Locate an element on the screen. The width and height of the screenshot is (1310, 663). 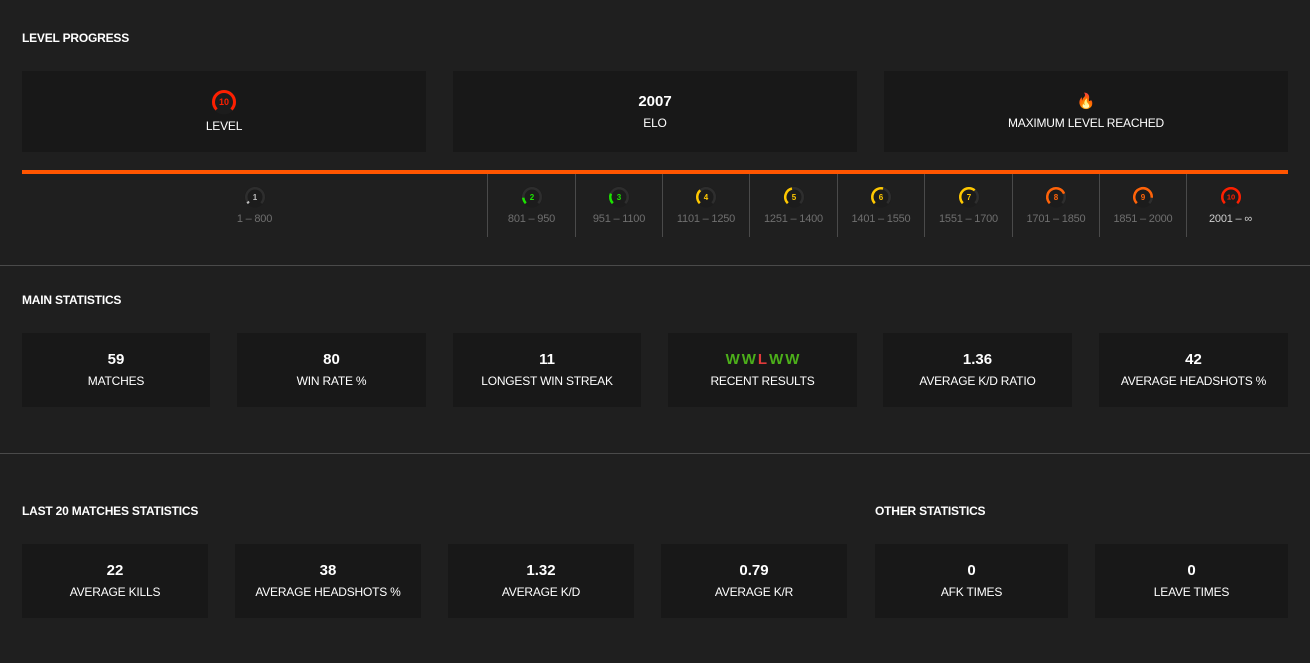
result-loss: L is located at coordinates (762, 359).